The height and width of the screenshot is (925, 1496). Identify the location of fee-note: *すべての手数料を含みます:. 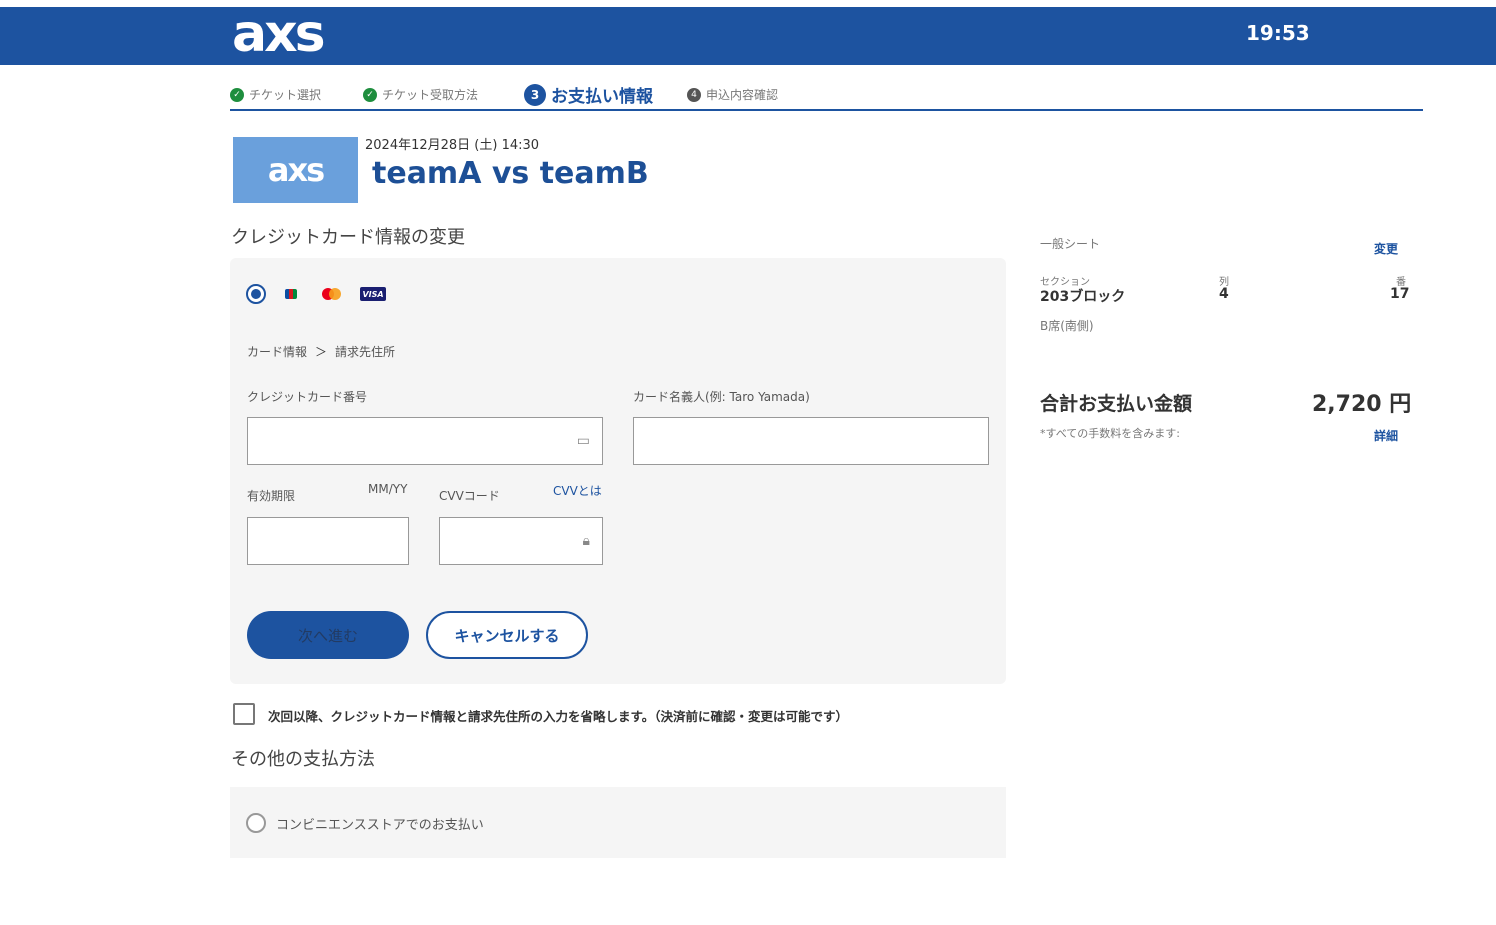
(1110, 433).